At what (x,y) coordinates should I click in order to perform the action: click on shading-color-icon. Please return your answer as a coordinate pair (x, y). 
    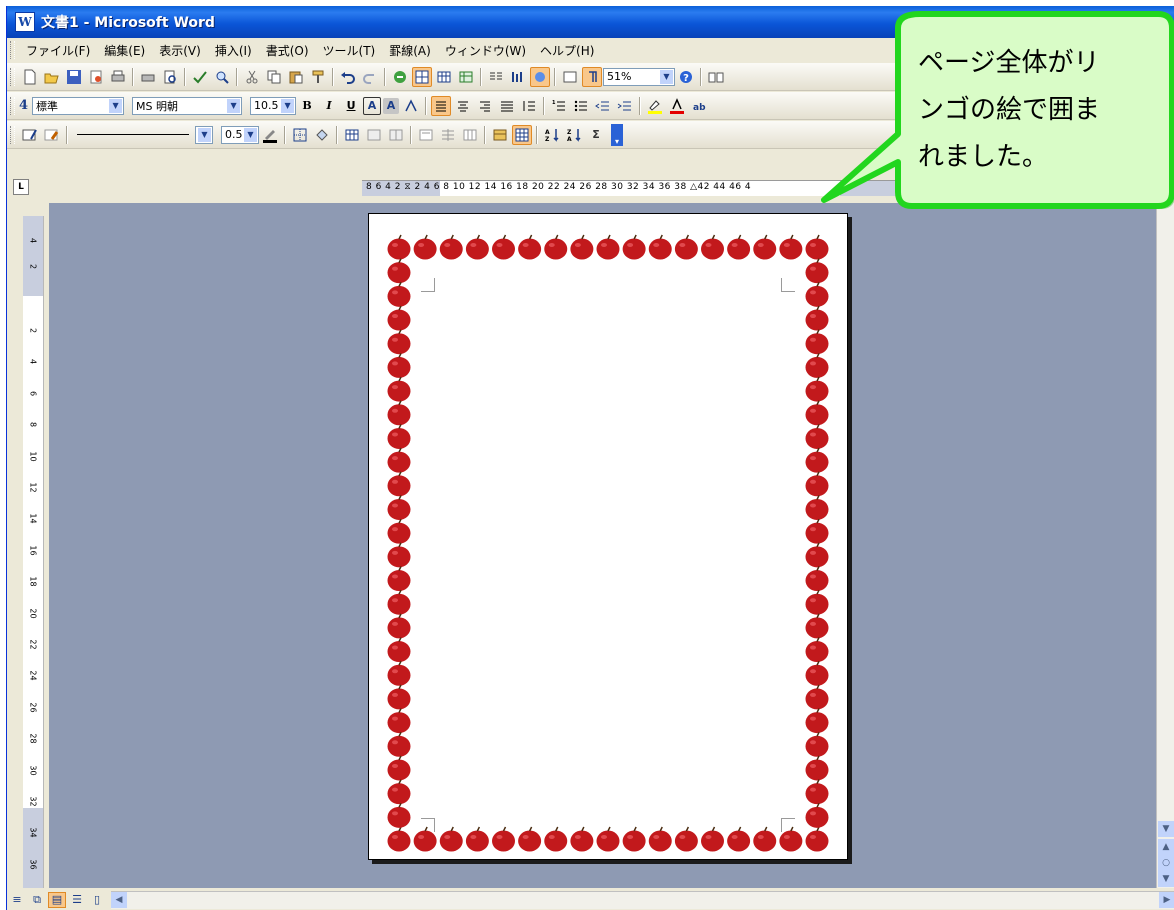
    Looking at the image, I should click on (322, 135).